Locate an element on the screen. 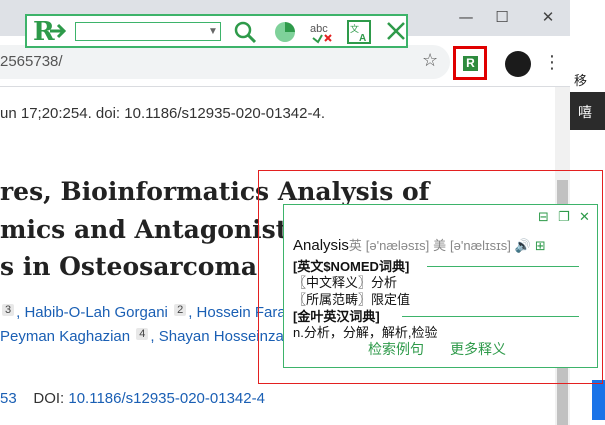 The width and height of the screenshot is (605, 425). profile-avatar is located at coordinates (518, 64).